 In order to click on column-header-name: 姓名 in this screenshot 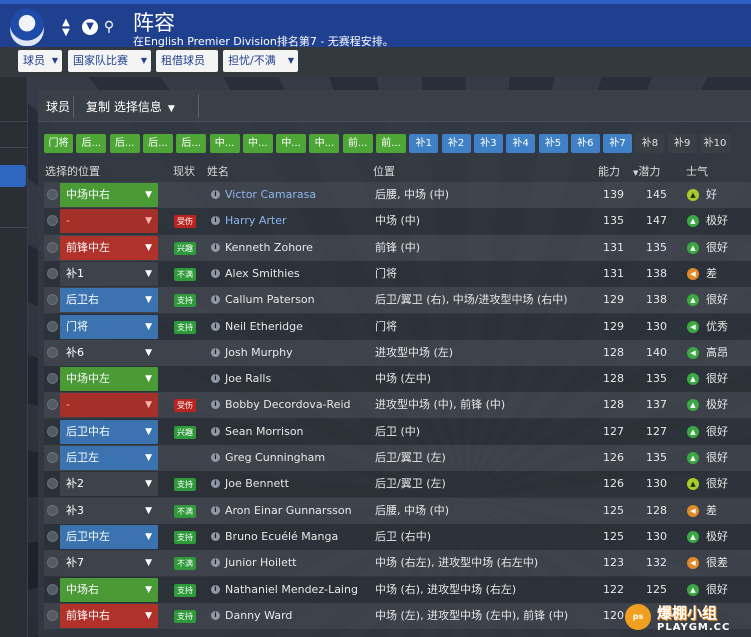, I will do `click(218, 171)`.